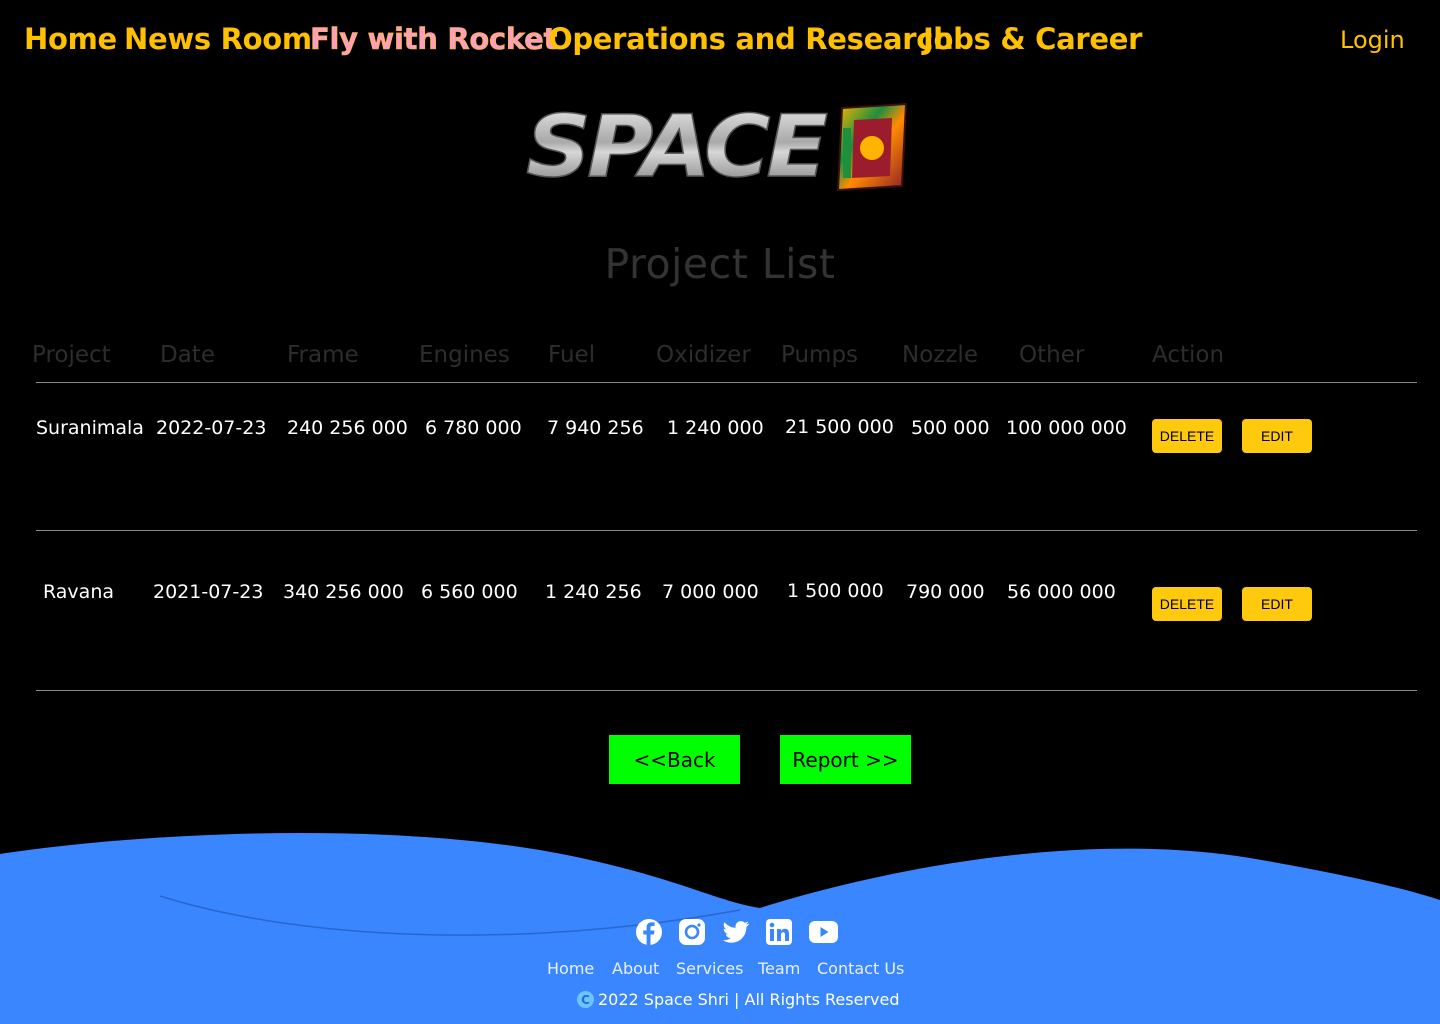 This screenshot has height=1024, width=1440. I want to click on copyright: C 2022 Space Shri | All Rights Reserved, so click(738, 999).